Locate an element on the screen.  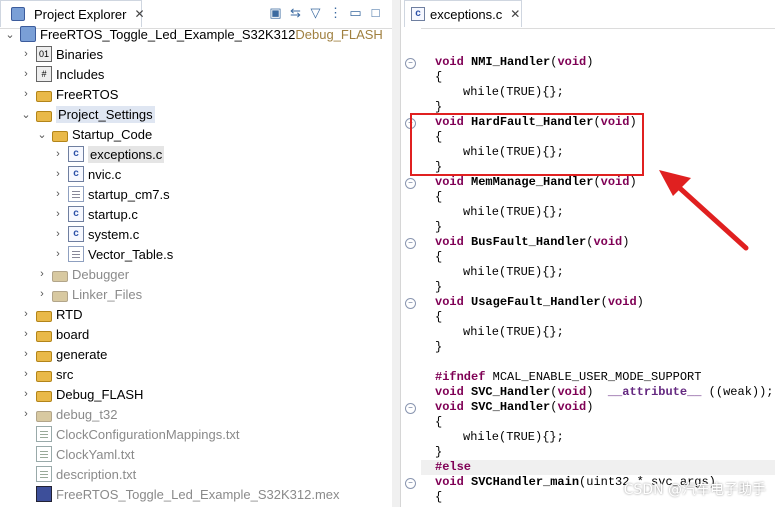
tab-project-explorer: Project Explorer ✕ is located at coordinates (72, 13).